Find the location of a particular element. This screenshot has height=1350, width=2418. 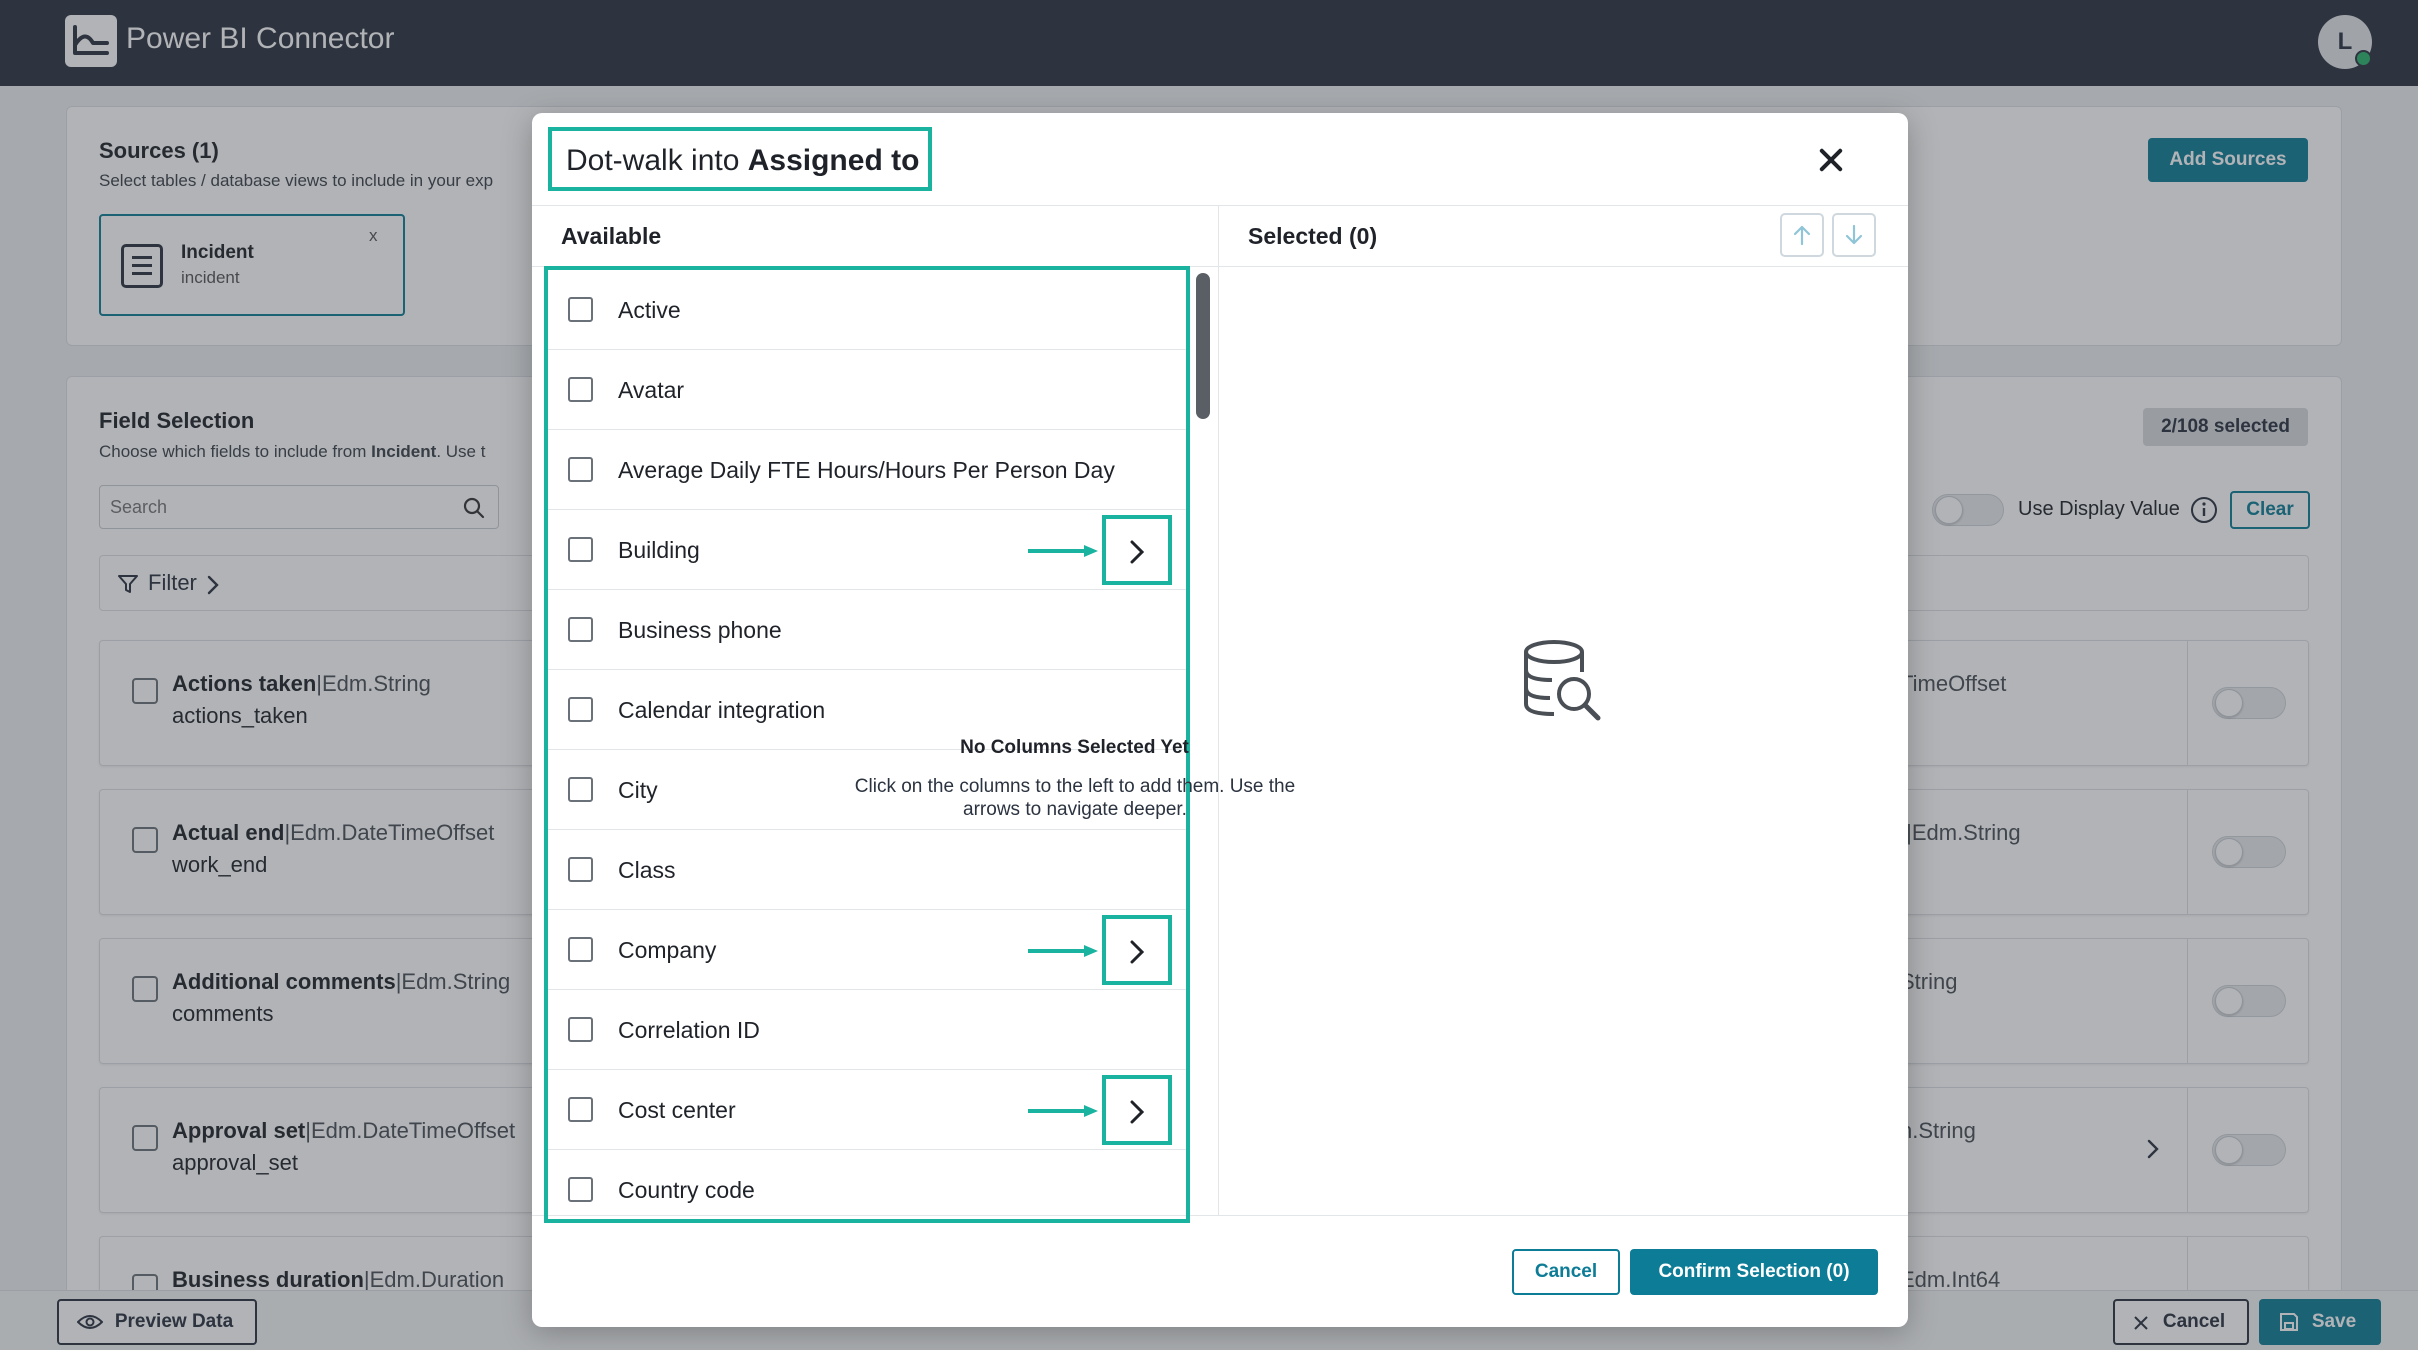

list-item: Company is located at coordinates (867, 950).